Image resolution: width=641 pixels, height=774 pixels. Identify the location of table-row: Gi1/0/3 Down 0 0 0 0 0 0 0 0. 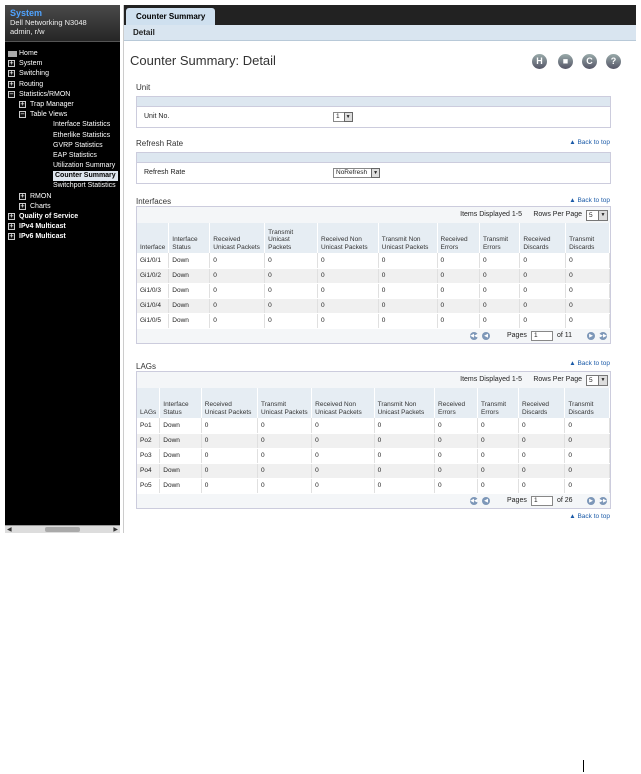
(373, 291).